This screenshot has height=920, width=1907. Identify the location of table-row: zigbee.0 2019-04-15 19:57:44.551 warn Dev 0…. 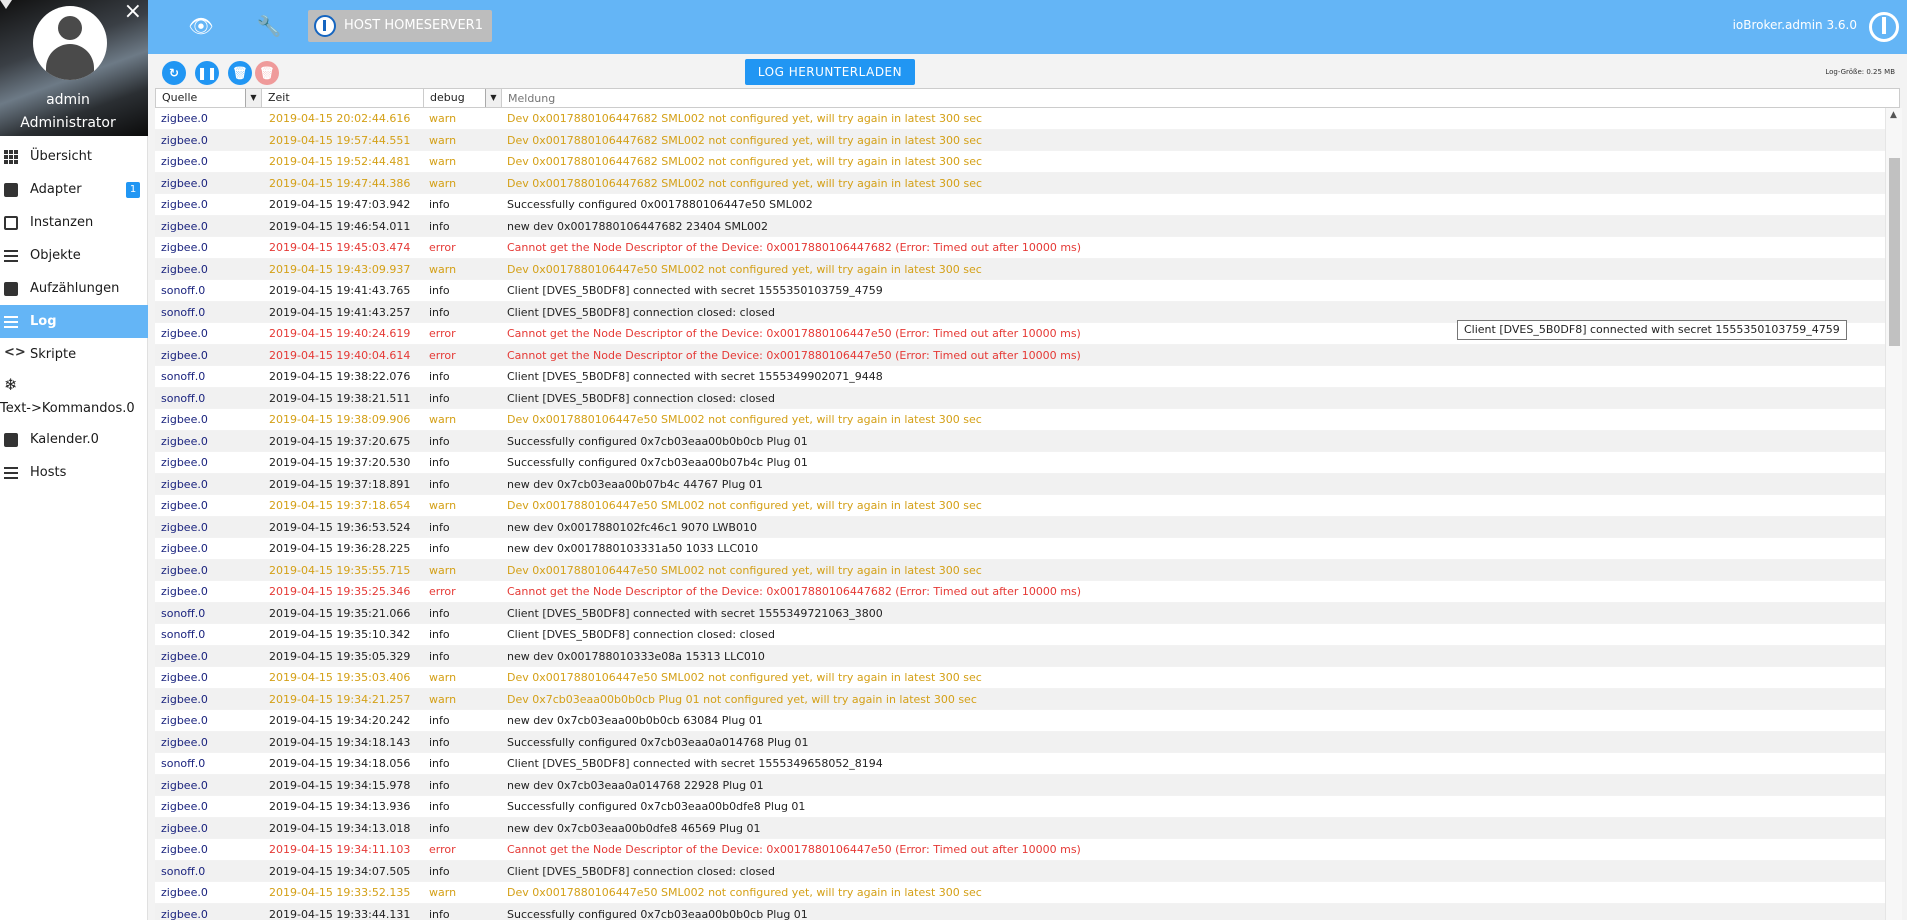
(1020, 140).